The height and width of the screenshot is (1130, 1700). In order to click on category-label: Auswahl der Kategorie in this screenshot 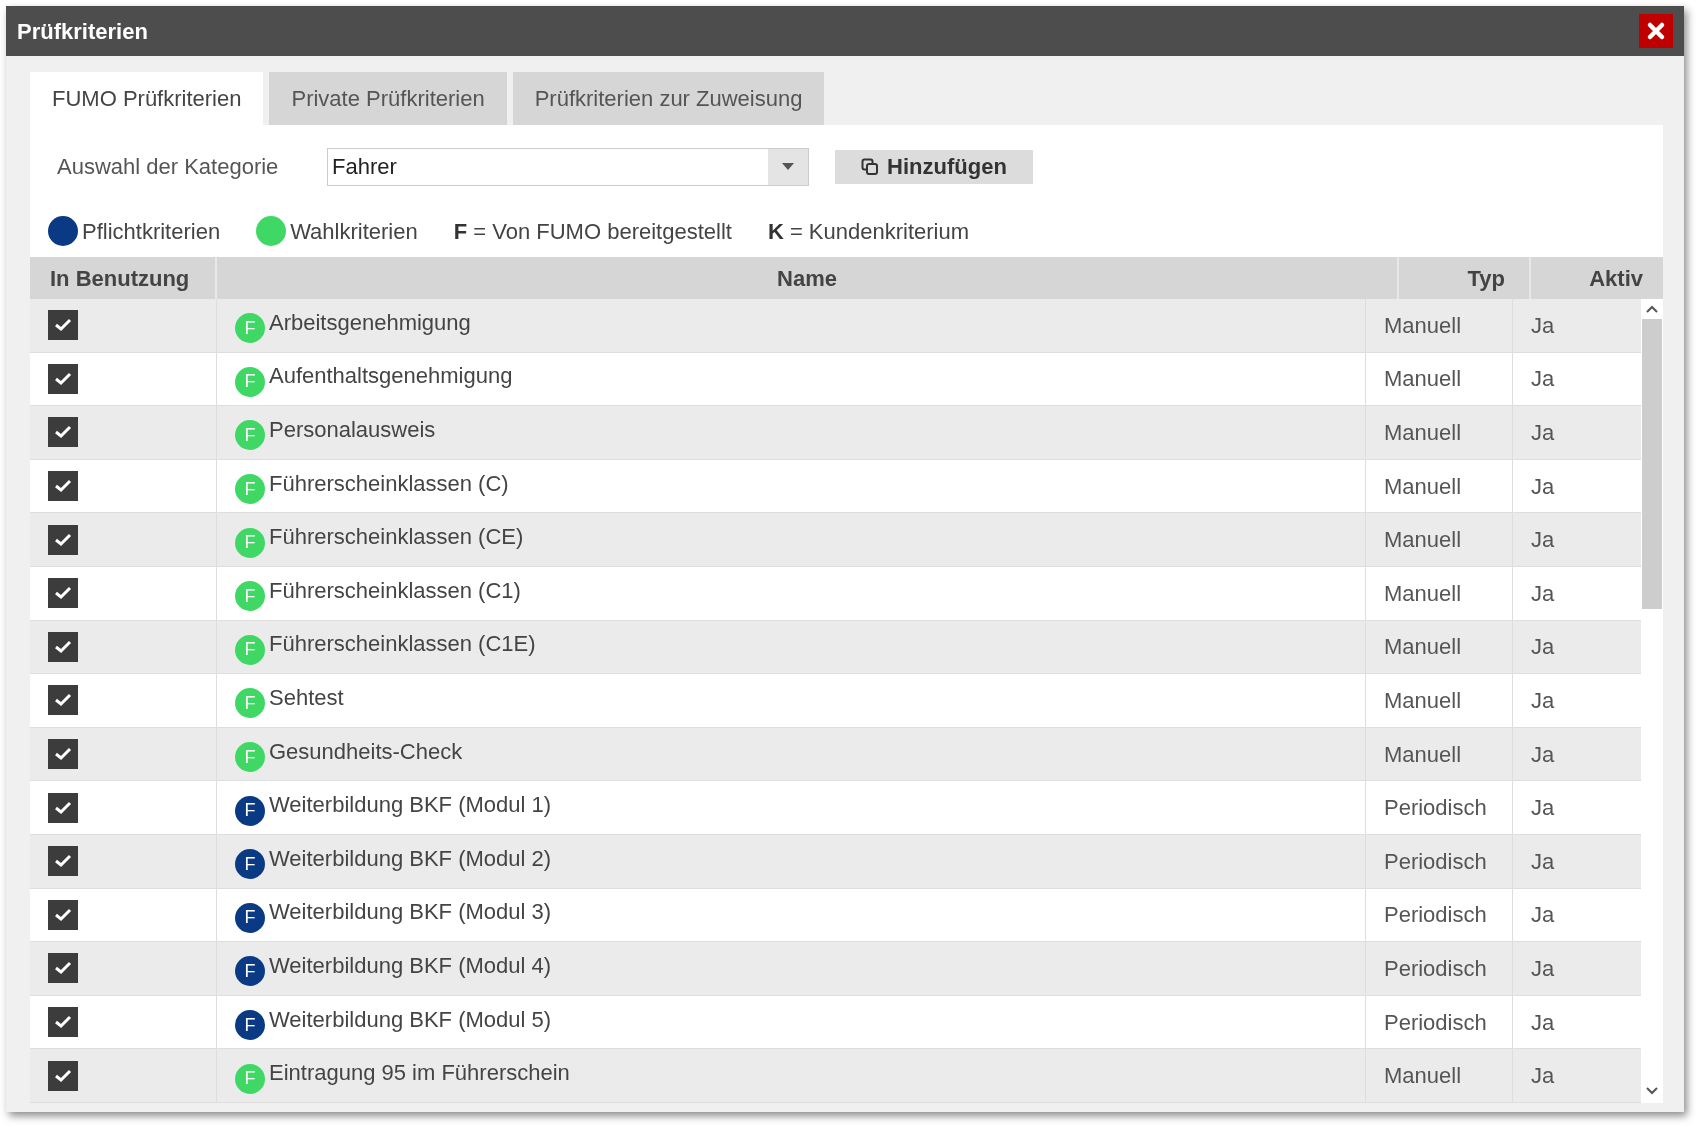, I will do `click(168, 167)`.